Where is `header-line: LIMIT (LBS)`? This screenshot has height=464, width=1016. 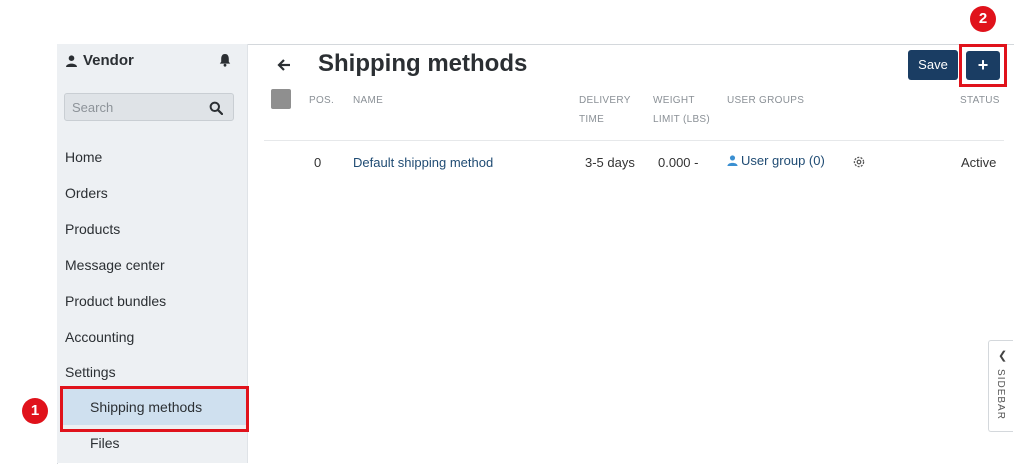
header-line: LIMIT (LBS) is located at coordinates (682, 119).